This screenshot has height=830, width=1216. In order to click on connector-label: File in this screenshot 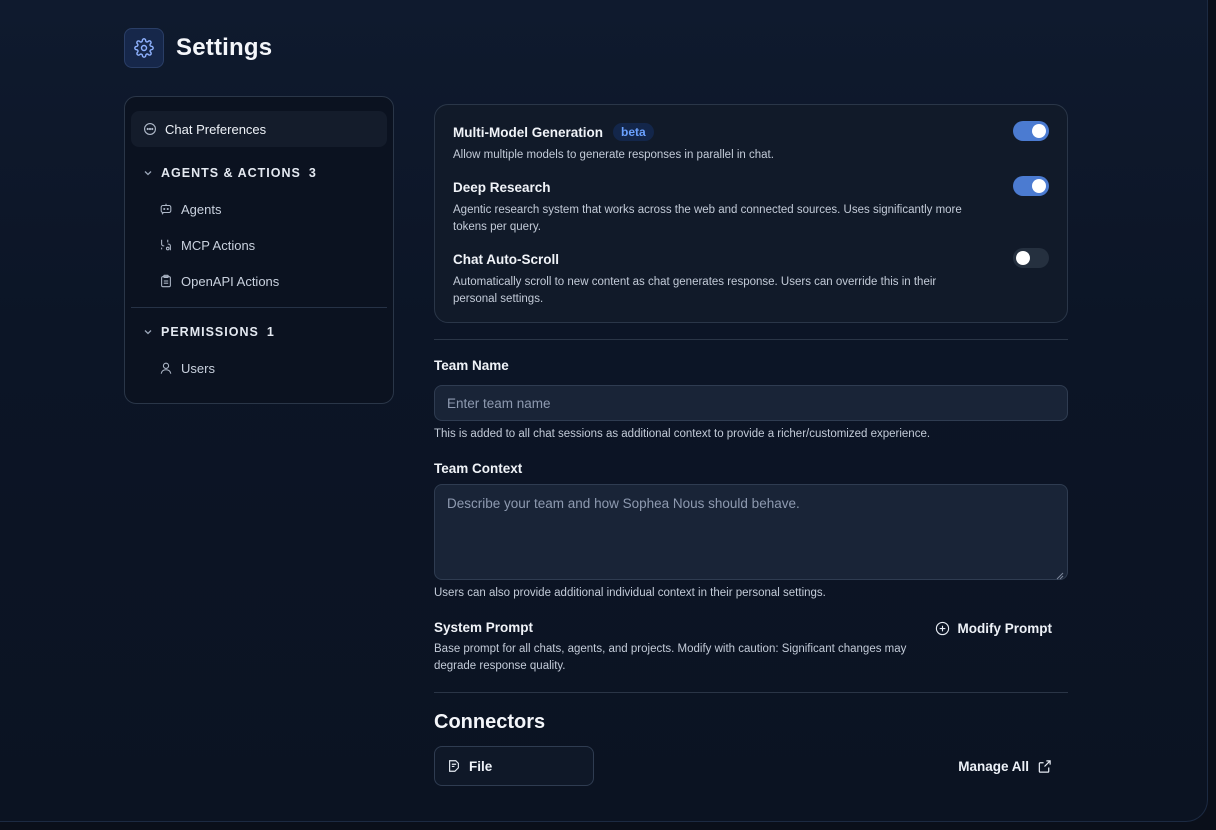, I will do `click(481, 766)`.